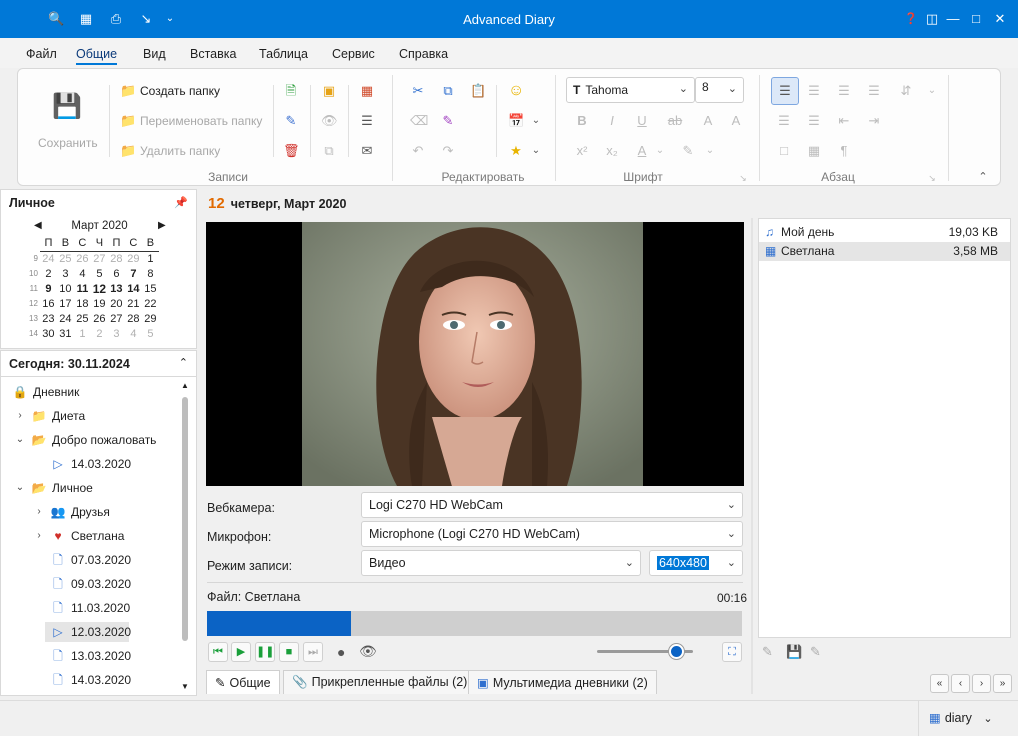 This screenshot has height=736, width=1018. What do you see at coordinates (97, 488) in the screenshot?
I see `tree-item-personal: ⌄ 📂 Личное` at bounding box center [97, 488].